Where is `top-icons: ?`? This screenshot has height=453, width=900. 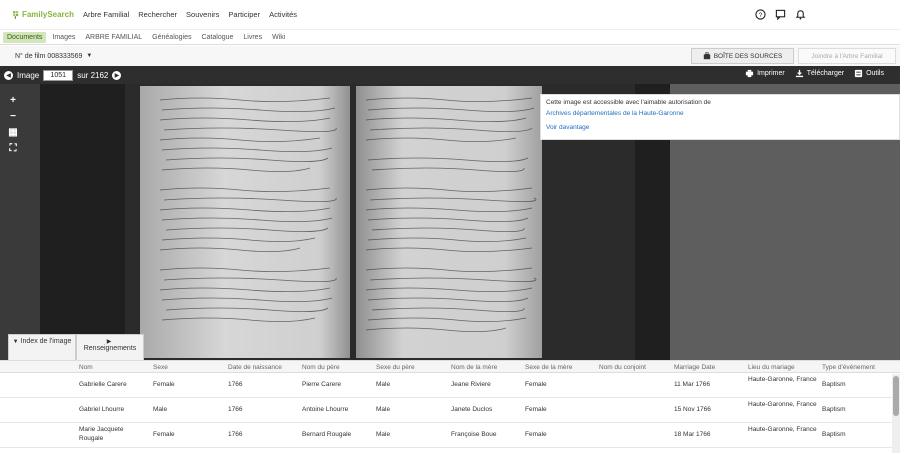 top-icons: ? is located at coordinates (780, 14).